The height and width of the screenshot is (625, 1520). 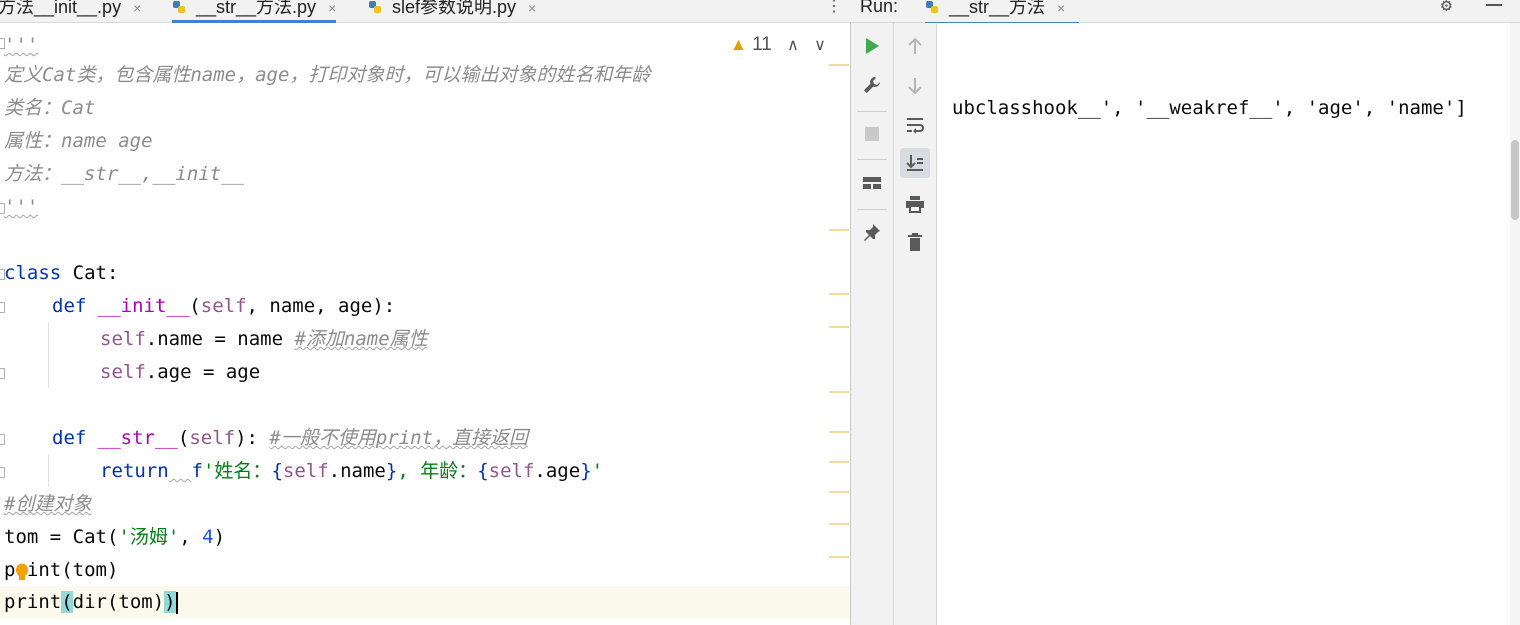 I want to click on up-stack-button, so click(x=915, y=46).